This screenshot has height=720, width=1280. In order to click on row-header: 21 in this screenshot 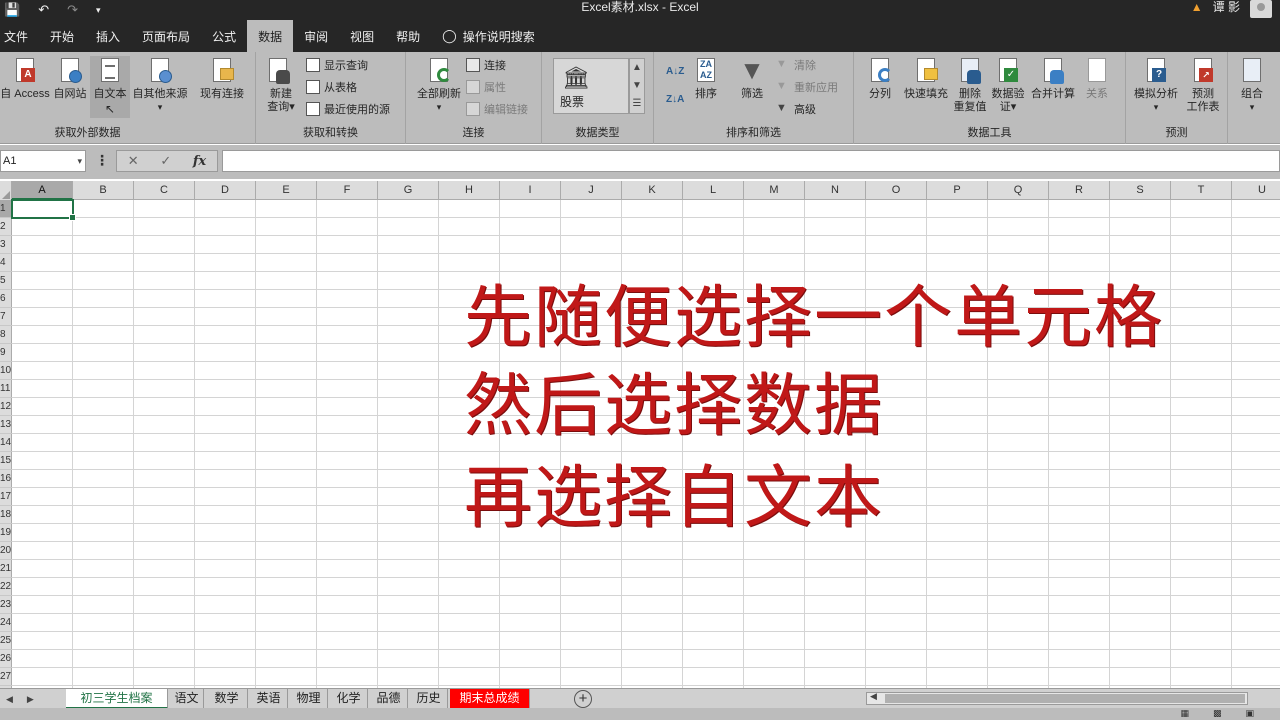, I will do `click(6, 569)`.